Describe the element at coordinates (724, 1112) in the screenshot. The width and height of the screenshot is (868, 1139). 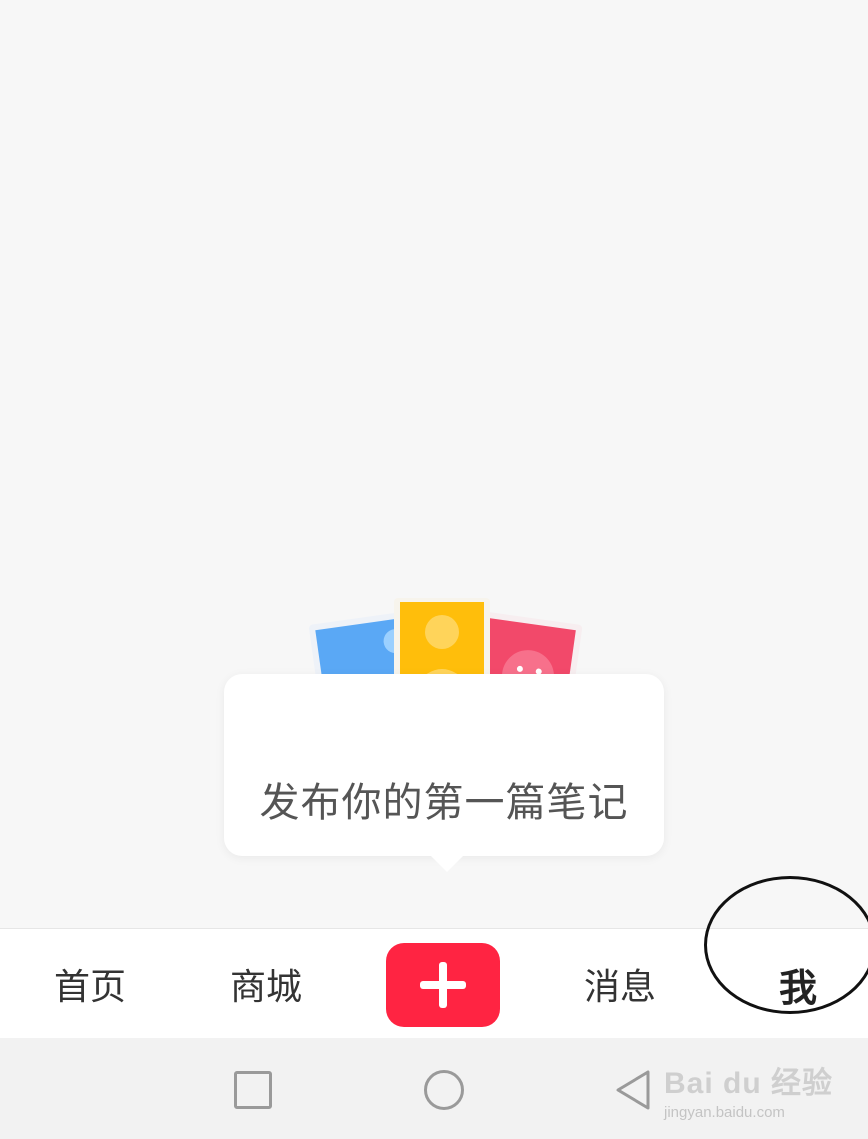
I see `watermark-url: jingyan.baidu.com` at that location.